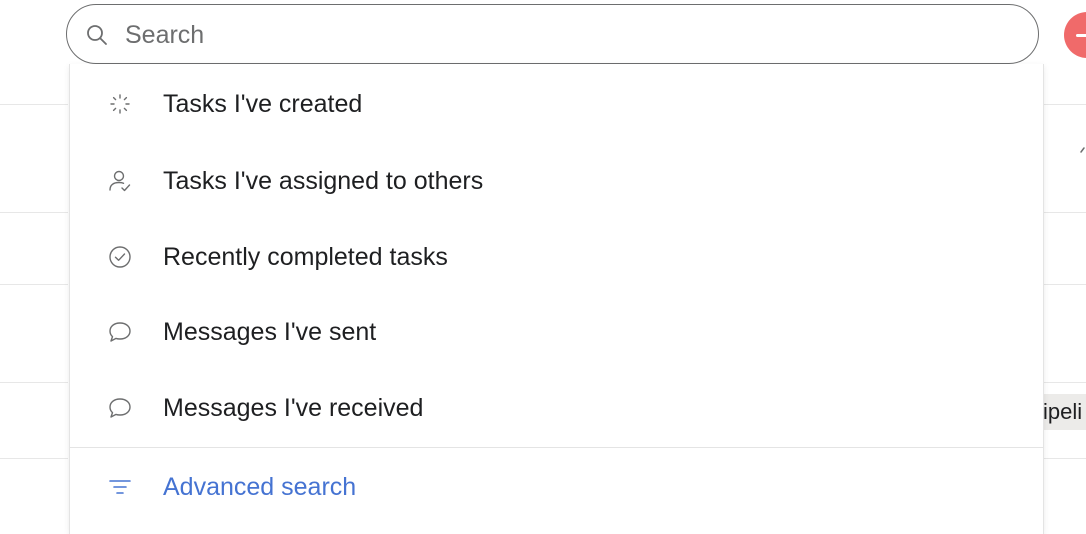  Describe the element at coordinates (1081, 35) in the screenshot. I see `plus-icon` at that location.